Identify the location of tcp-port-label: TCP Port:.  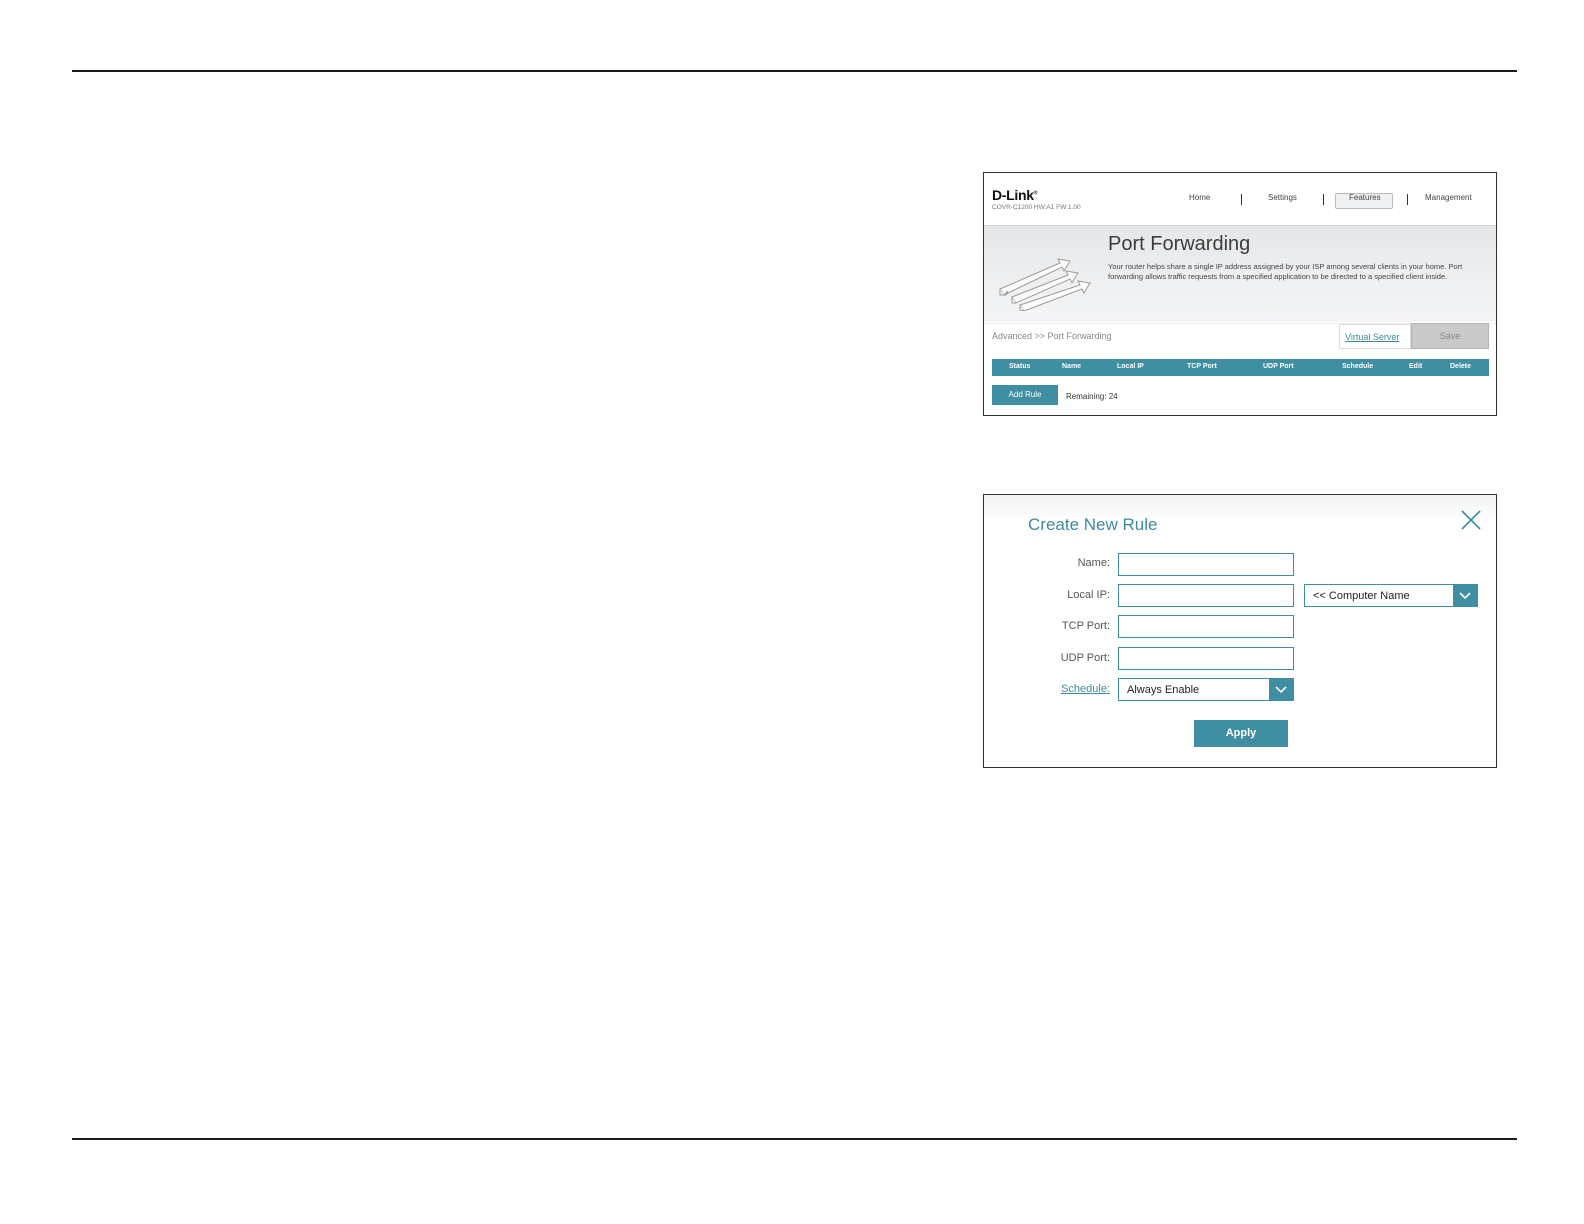
(1085, 626).